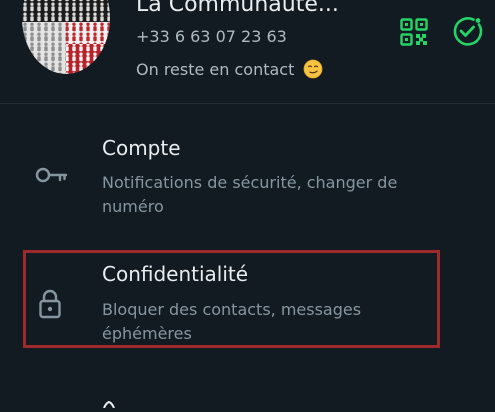  What do you see at coordinates (141, 148) in the screenshot?
I see `settings-item-title: Compte` at bounding box center [141, 148].